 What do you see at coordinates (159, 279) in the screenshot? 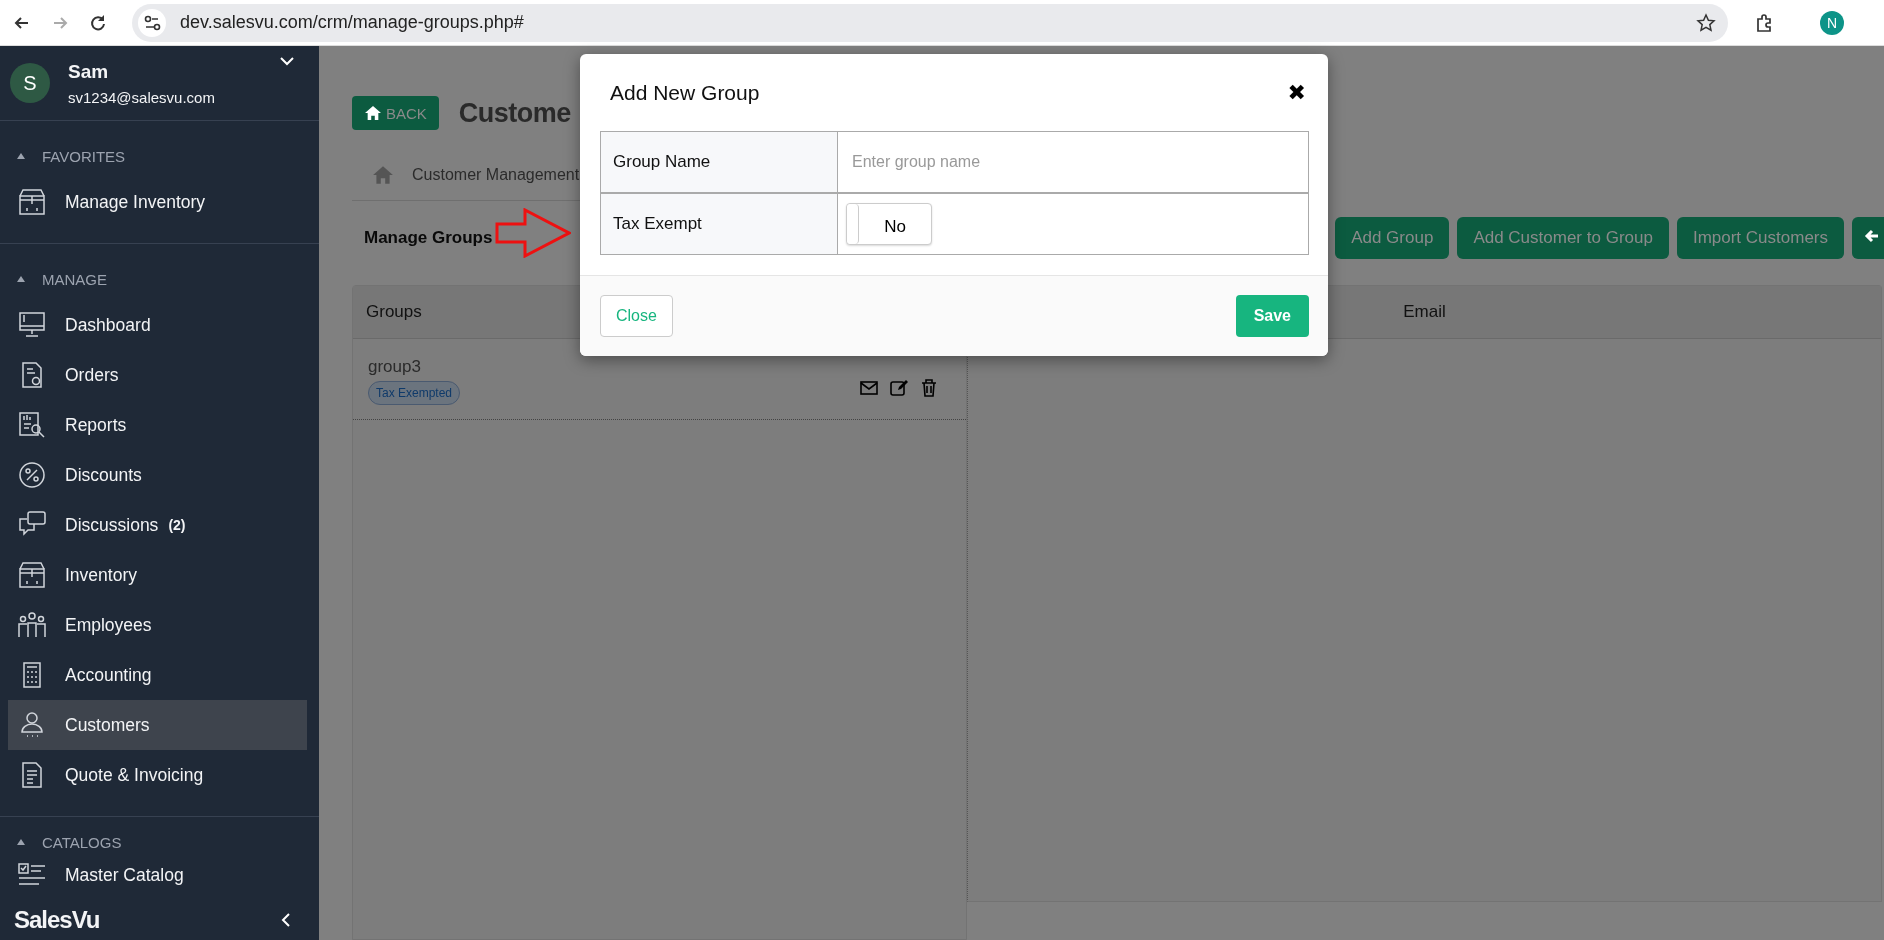
I see `section-header: MANAGE` at bounding box center [159, 279].